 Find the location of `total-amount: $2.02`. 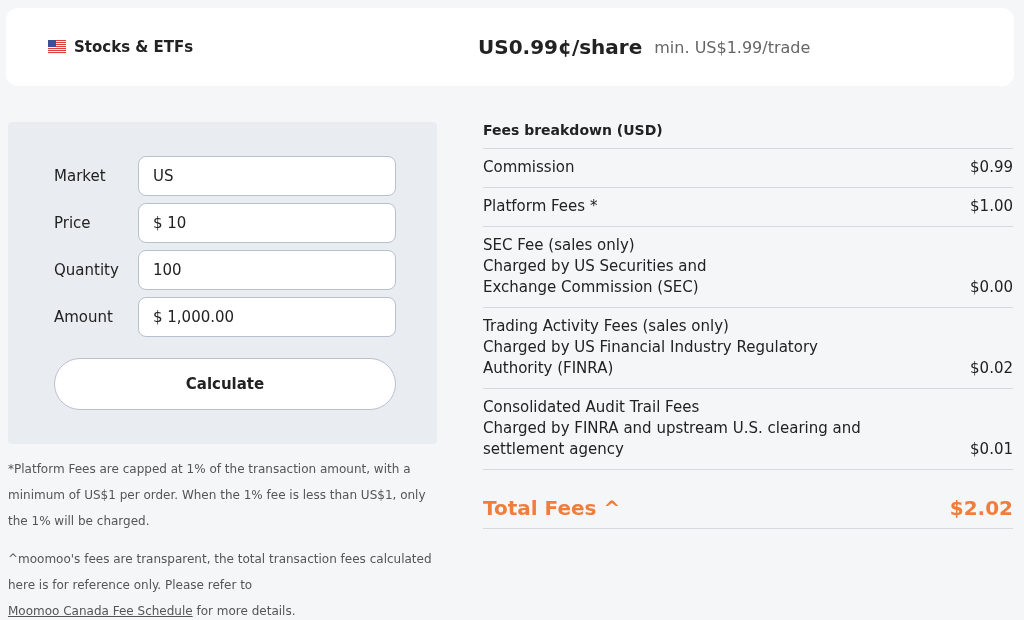

total-amount: $2.02 is located at coordinates (981, 508).